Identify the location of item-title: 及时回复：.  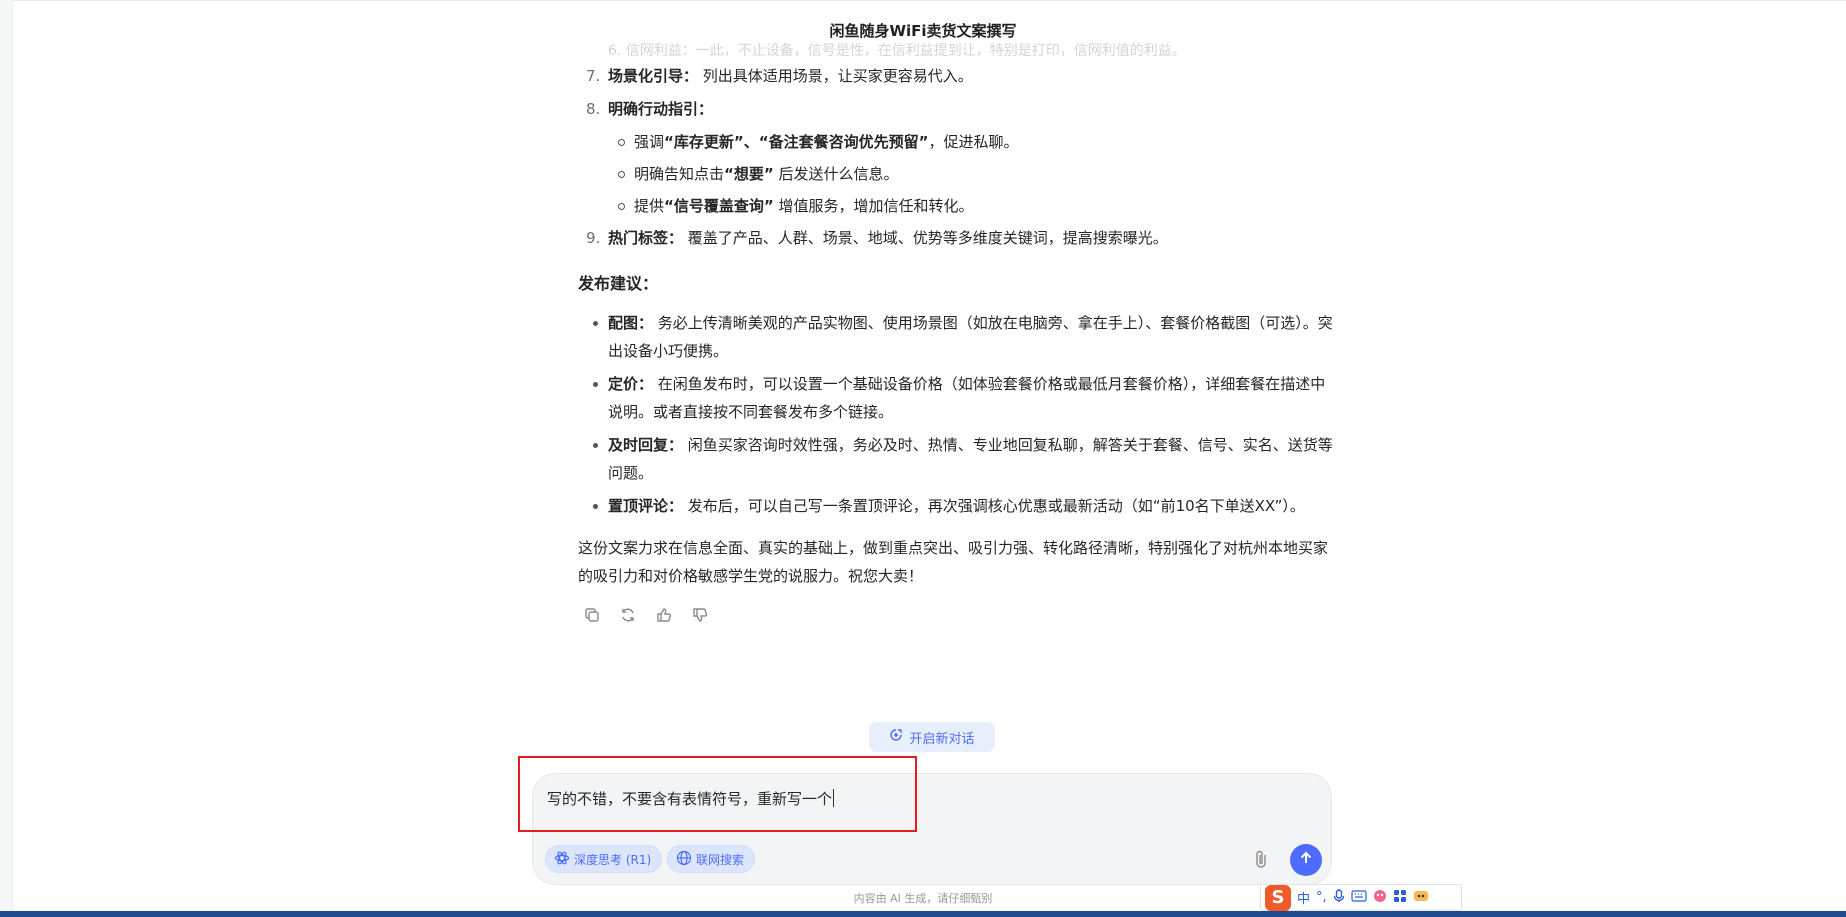
(646, 445).